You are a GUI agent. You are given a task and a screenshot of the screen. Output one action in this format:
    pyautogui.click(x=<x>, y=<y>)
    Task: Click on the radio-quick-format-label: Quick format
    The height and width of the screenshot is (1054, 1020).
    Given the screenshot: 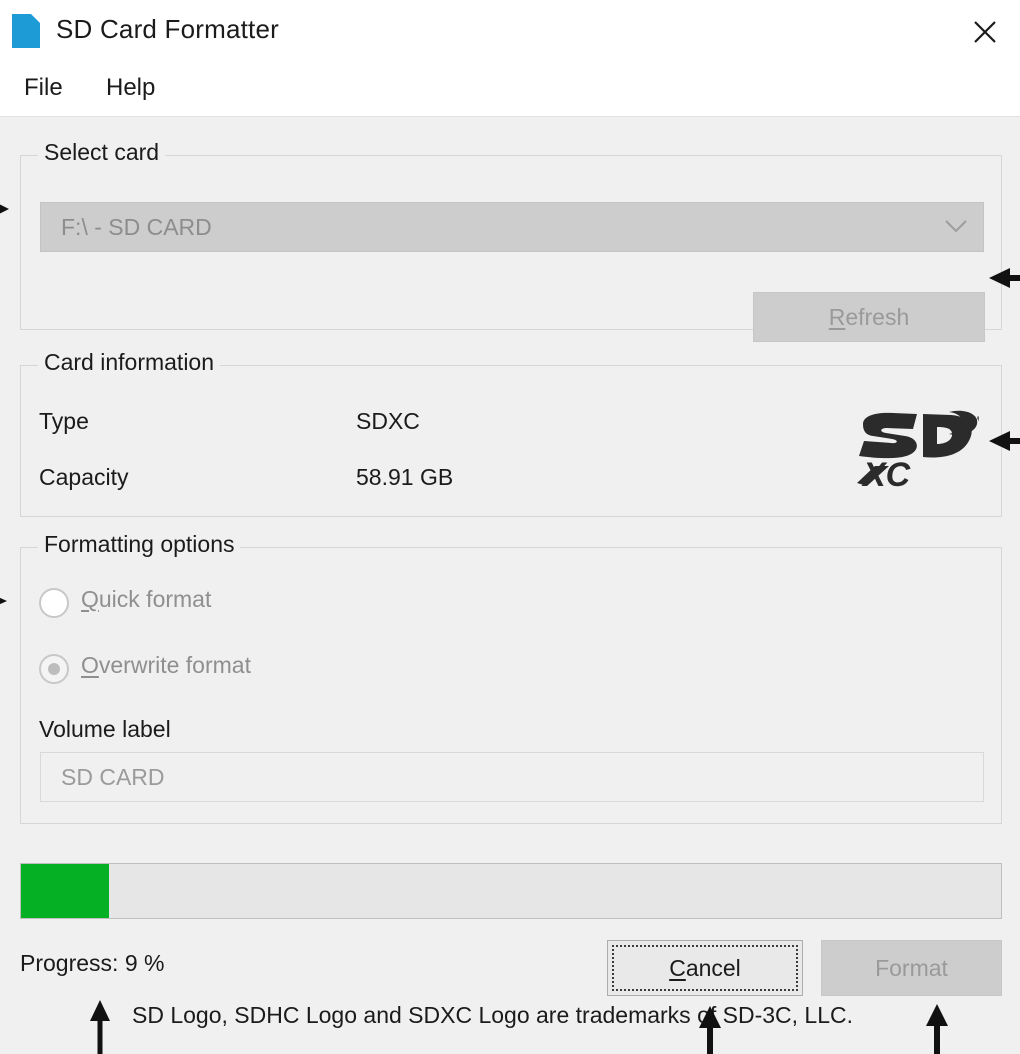 What is the action you would take?
    pyautogui.click(x=146, y=599)
    